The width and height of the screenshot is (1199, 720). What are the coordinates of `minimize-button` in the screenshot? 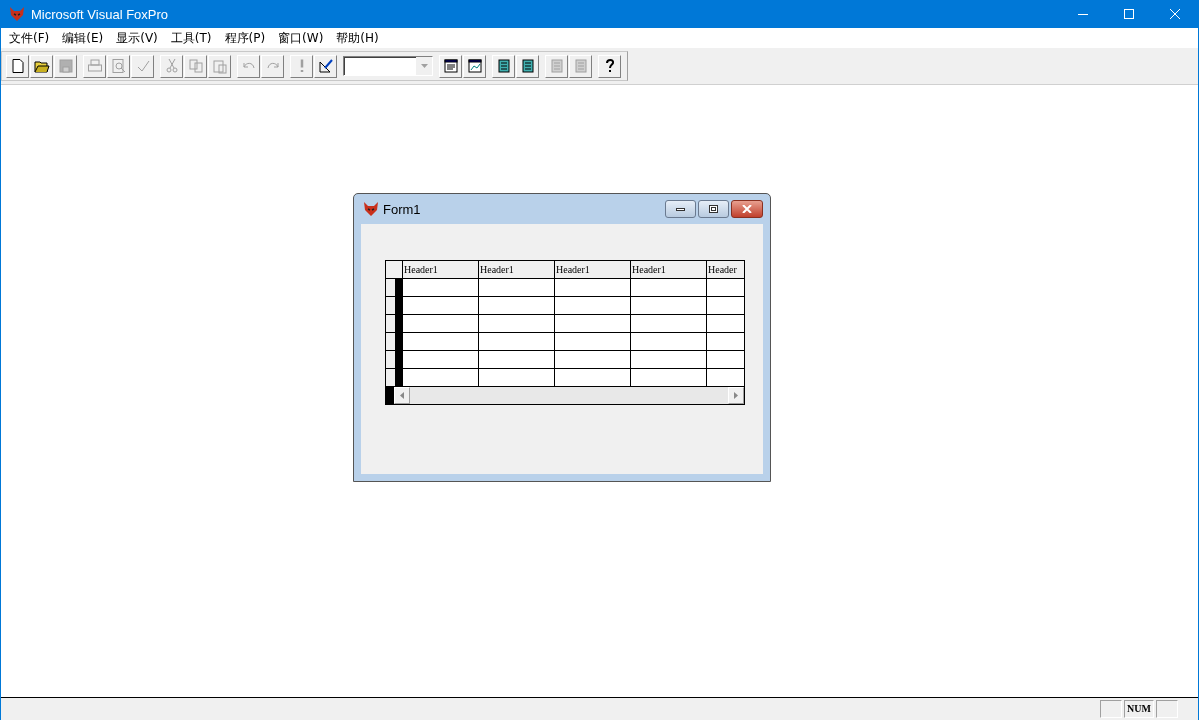 It's located at (680, 209).